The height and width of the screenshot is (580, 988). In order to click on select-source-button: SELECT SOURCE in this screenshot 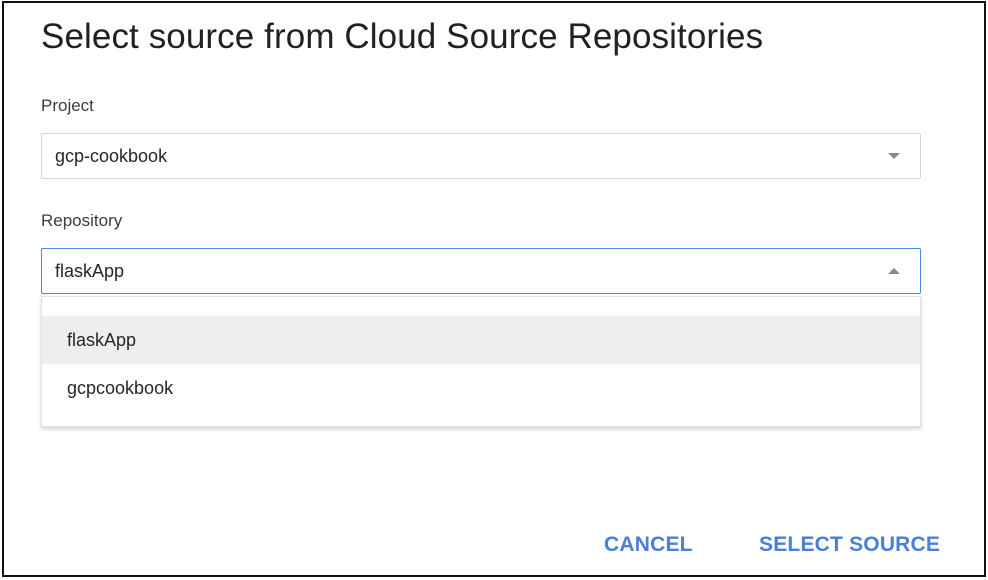, I will do `click(849, 545)`.